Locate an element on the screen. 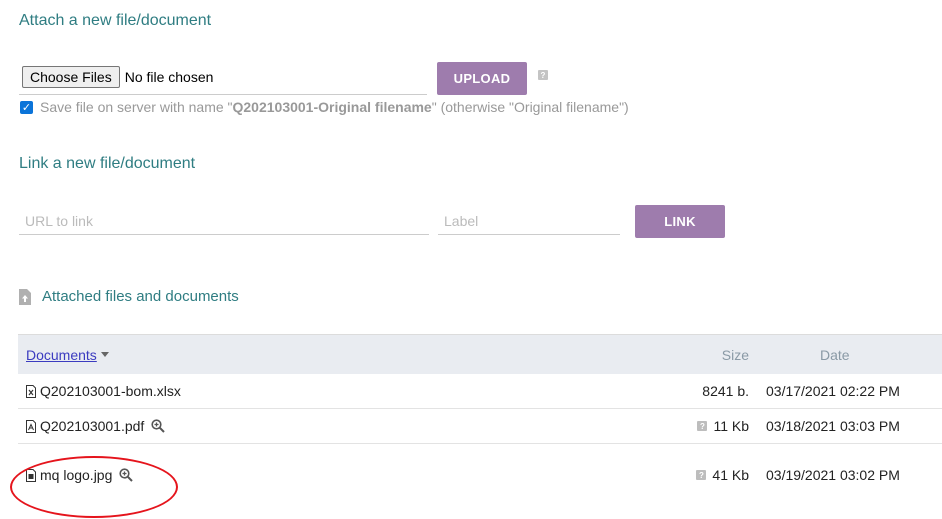  label-input: Label is located at coordinates (529, 221).